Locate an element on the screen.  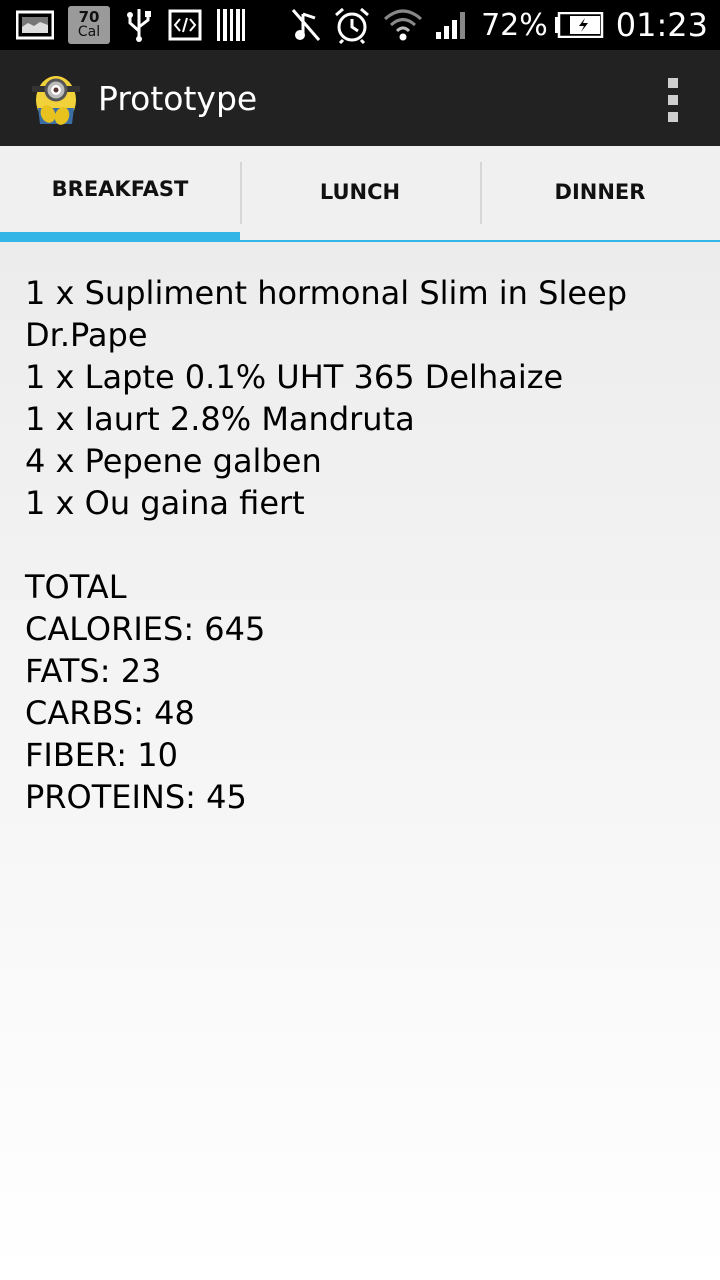
alarm-icon is located at coordinates (352, 25).